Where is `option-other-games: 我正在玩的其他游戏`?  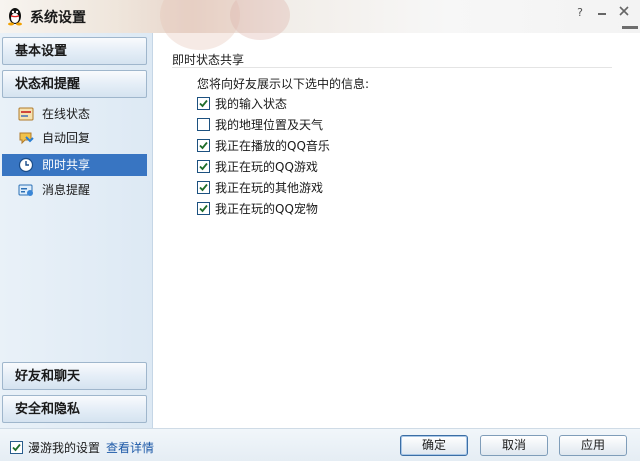 option-other-games: 我正在玩的其他游戏 is located at coordinates (260, 187).